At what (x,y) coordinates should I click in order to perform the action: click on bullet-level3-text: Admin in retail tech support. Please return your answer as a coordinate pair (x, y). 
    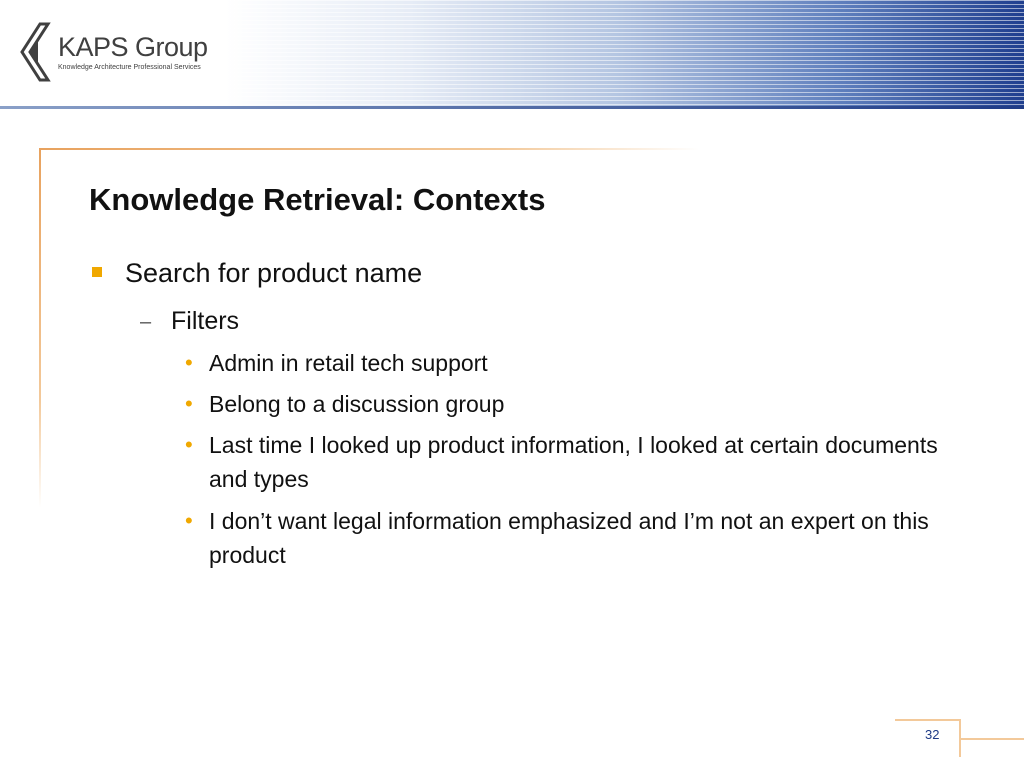
    Looking at the image, I should click on (348, 363).